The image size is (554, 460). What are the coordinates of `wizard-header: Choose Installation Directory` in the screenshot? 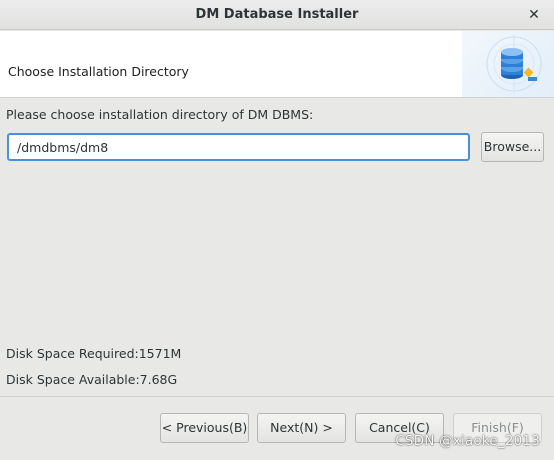 It's located at (277, 64).